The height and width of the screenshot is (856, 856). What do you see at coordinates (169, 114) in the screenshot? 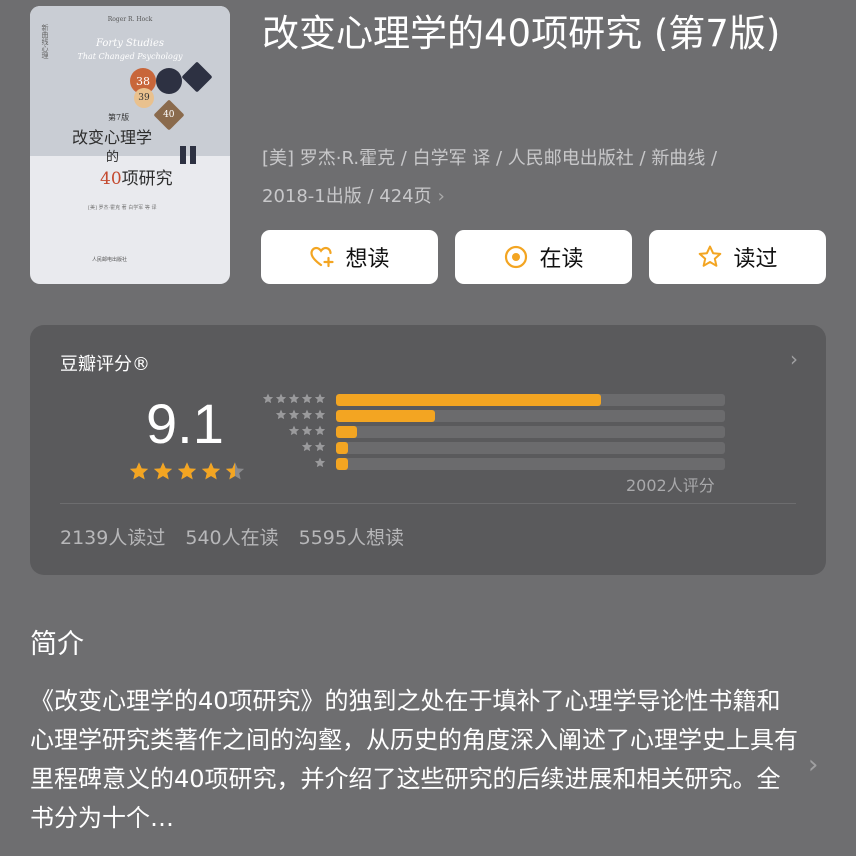
I see `cover-diamond-40-label: 40` at bounding box center [169, 114].